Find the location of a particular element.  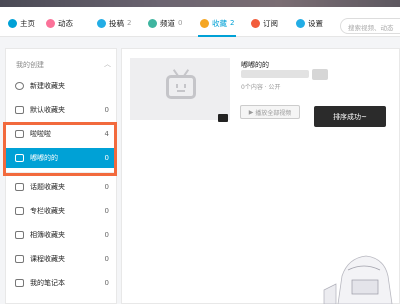

chevron-up-icon: ︿ is located at coordinates (107, 64).